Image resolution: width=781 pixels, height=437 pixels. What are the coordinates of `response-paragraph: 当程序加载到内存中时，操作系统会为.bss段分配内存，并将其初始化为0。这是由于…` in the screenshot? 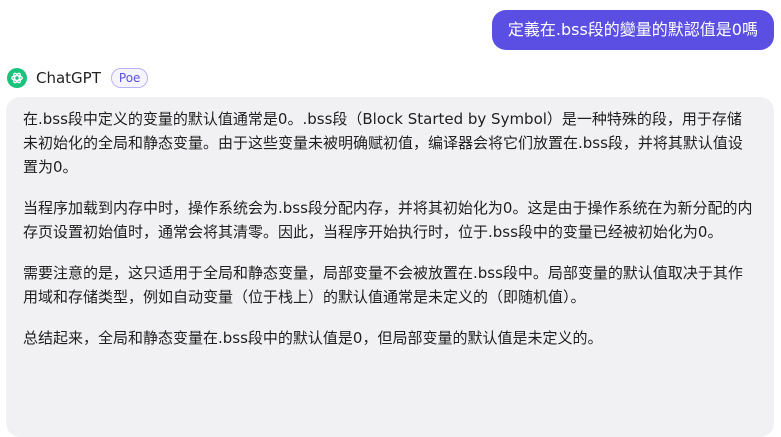 It's located at (388, 220).